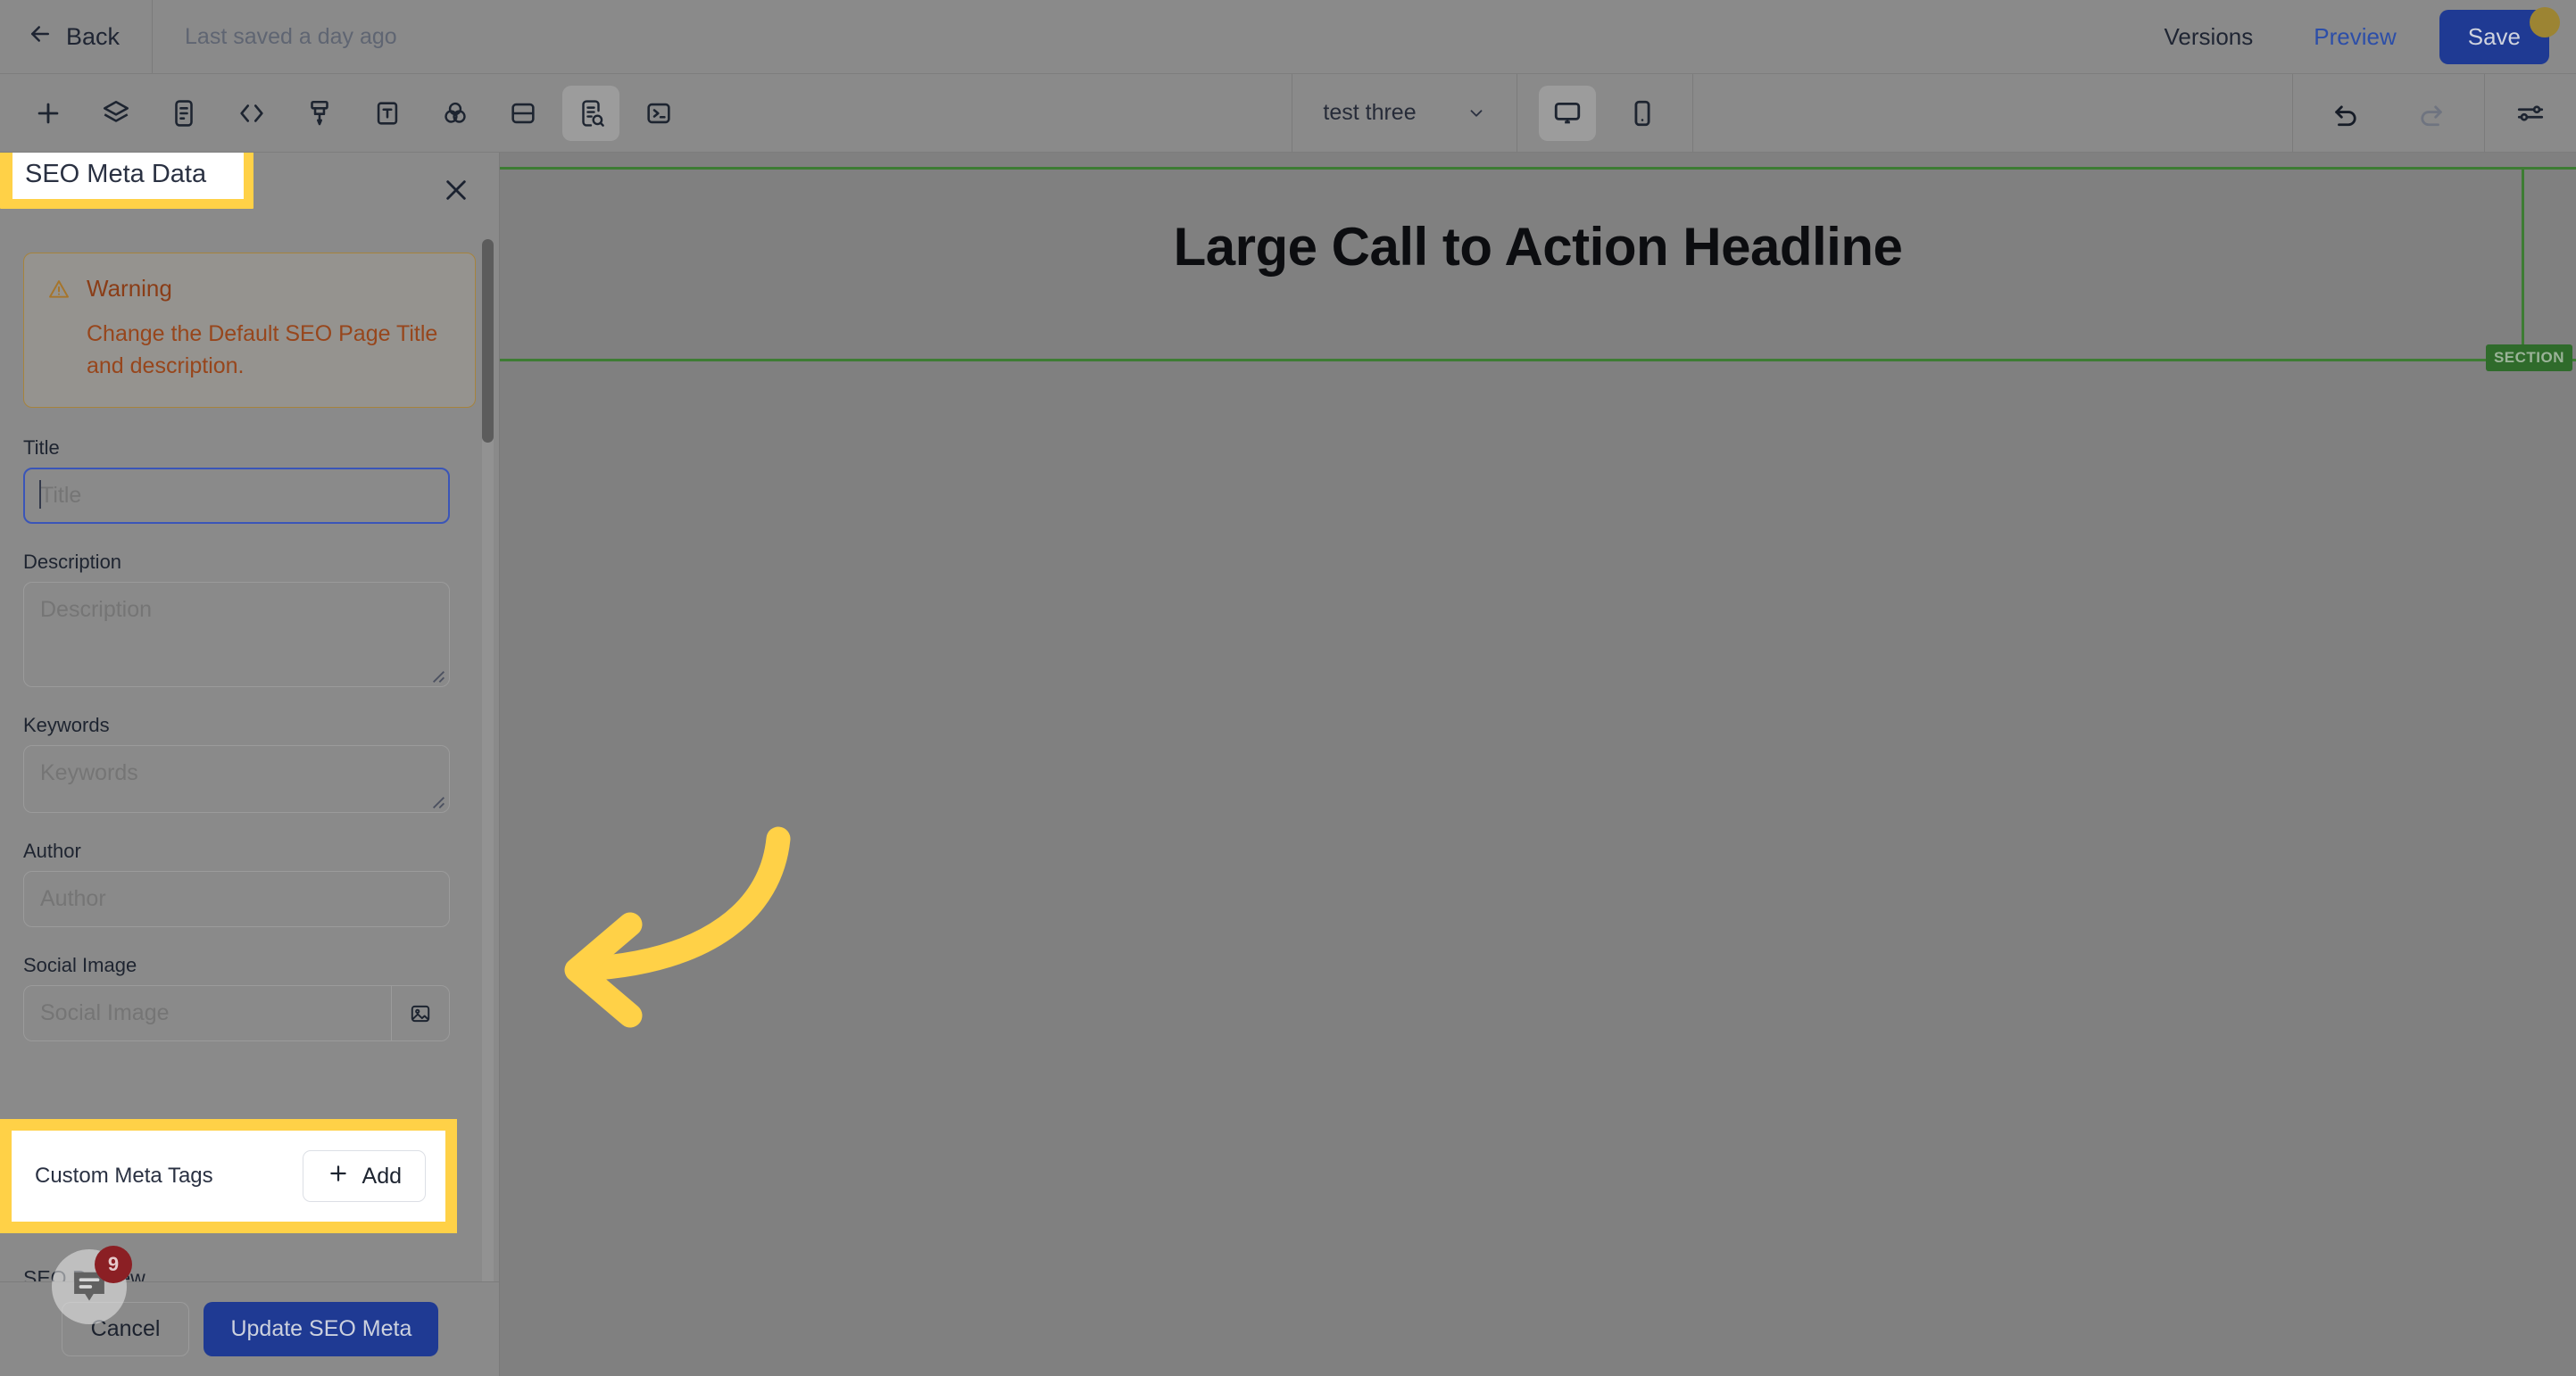  Describe the element at coordinates (67, 725) in the screenshot. I see `keywords-label: Keywords` at that location.